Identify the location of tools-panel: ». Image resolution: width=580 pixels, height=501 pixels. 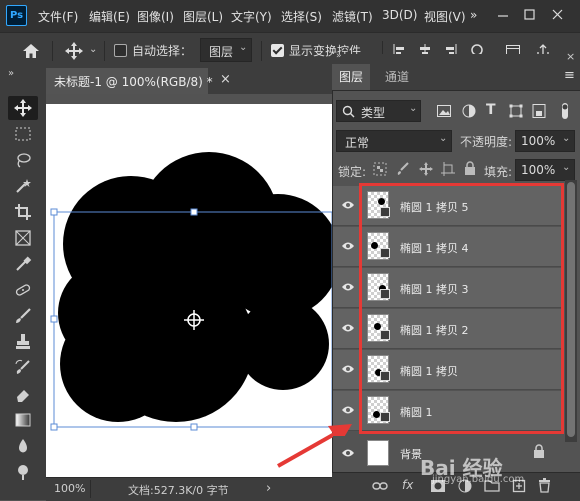
(23, 284).